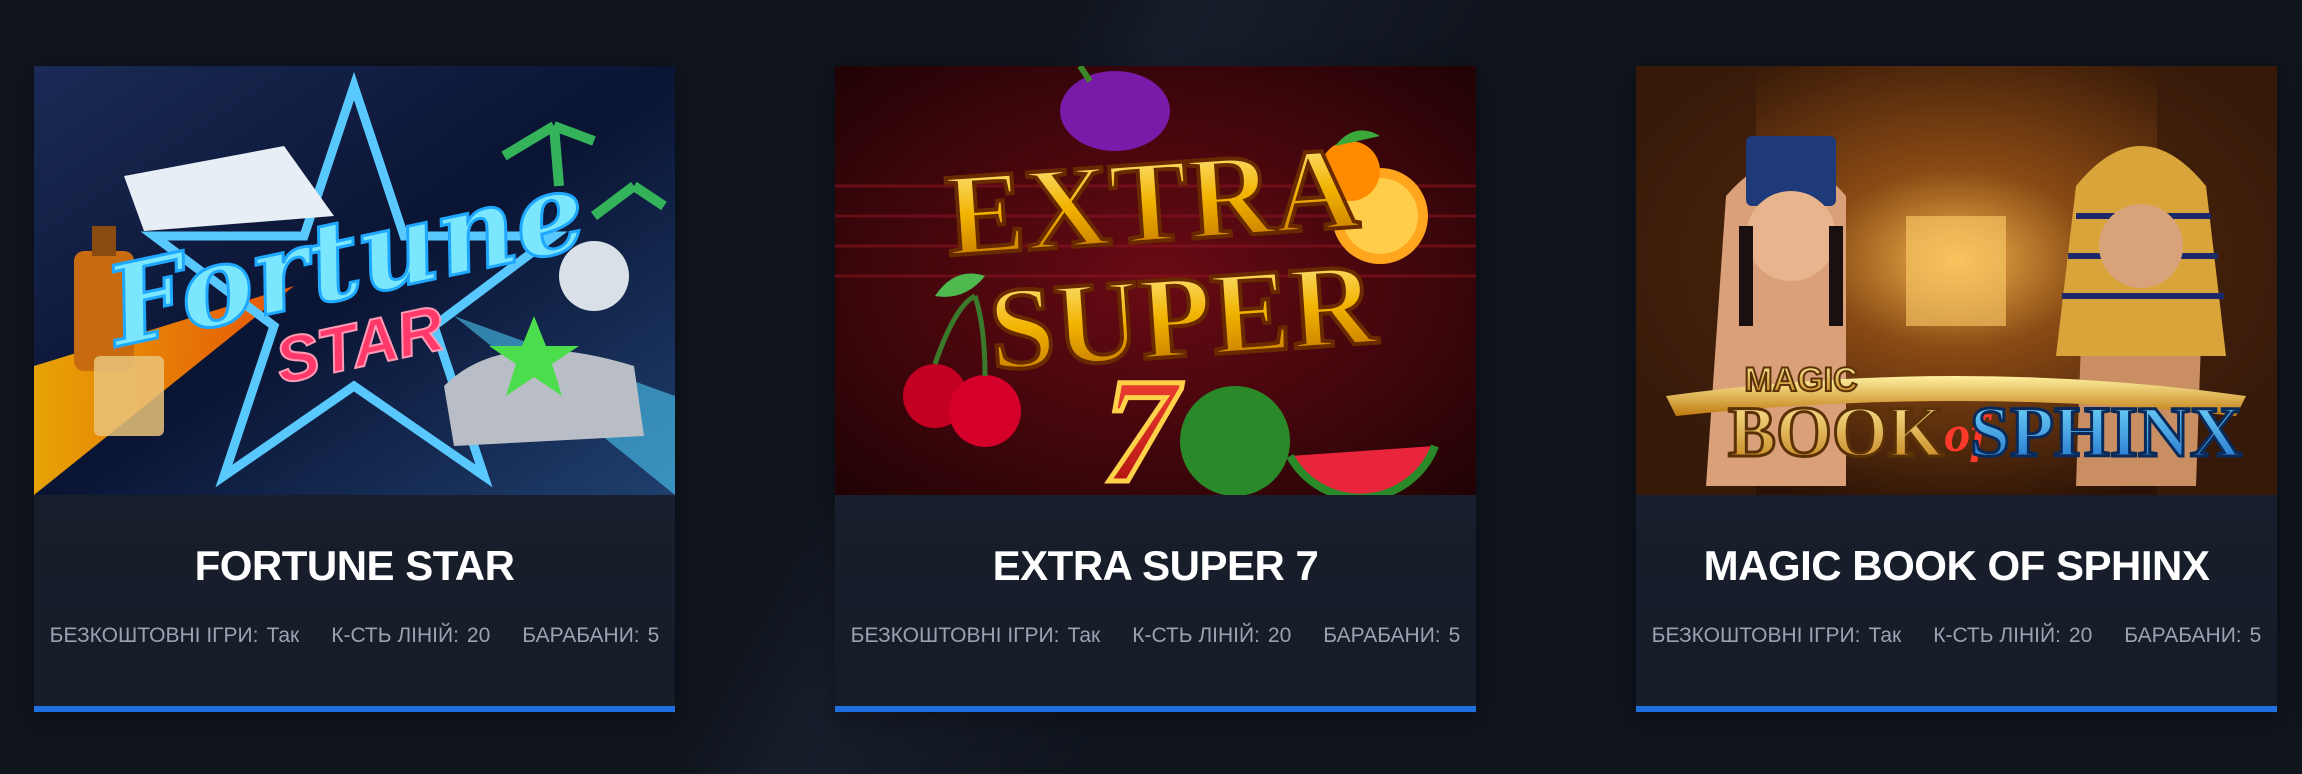 This screenshot has width=2302, height=774. Describe the element at coordinates (2106, 432) in the screenshot. I see `art-logo-subtext: SPHINX` at that location.